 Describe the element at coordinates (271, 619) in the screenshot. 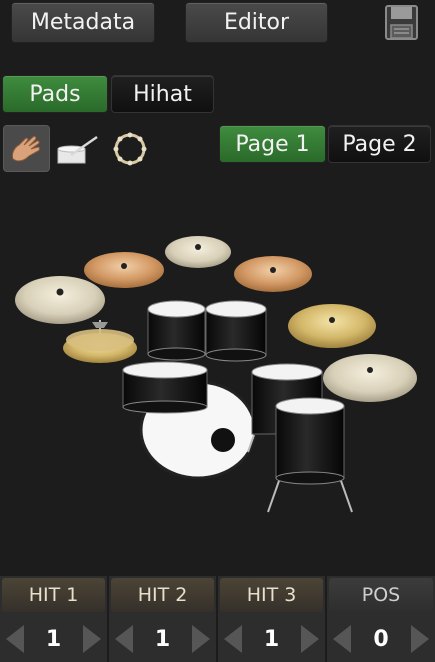

I see `hit-3-control: HIT 3 1` at that location.